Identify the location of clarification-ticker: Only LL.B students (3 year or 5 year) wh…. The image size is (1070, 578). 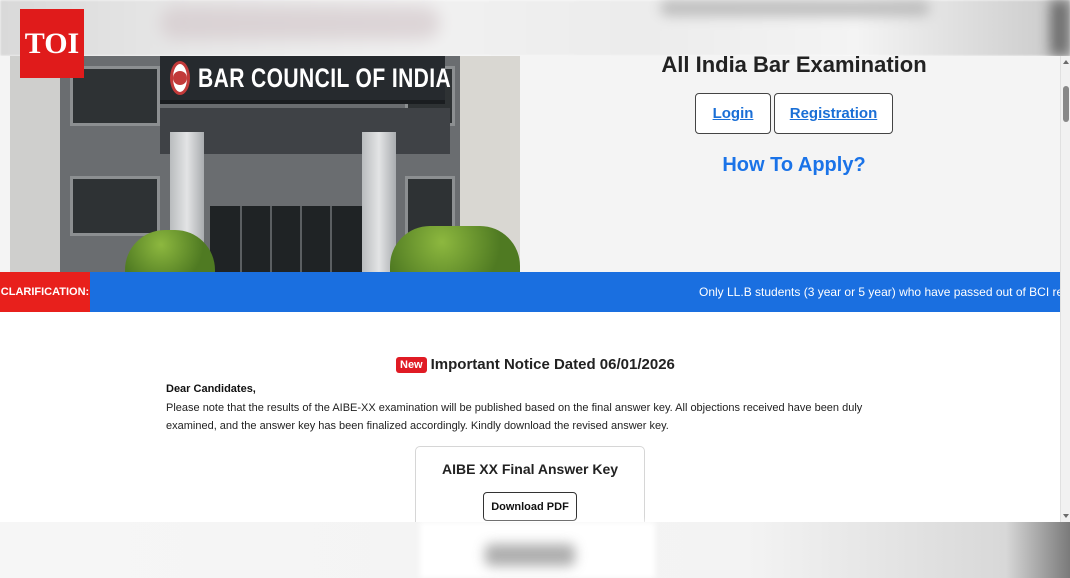
(879, 292).